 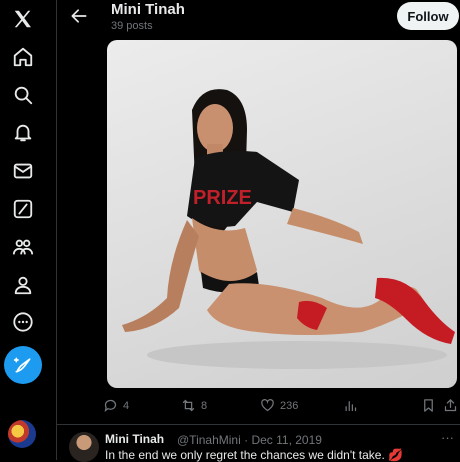 What do you see at coordinates (84, 447) in the screenshot?
I see `tweet-author-avatar` at bounding box center [84, 447].